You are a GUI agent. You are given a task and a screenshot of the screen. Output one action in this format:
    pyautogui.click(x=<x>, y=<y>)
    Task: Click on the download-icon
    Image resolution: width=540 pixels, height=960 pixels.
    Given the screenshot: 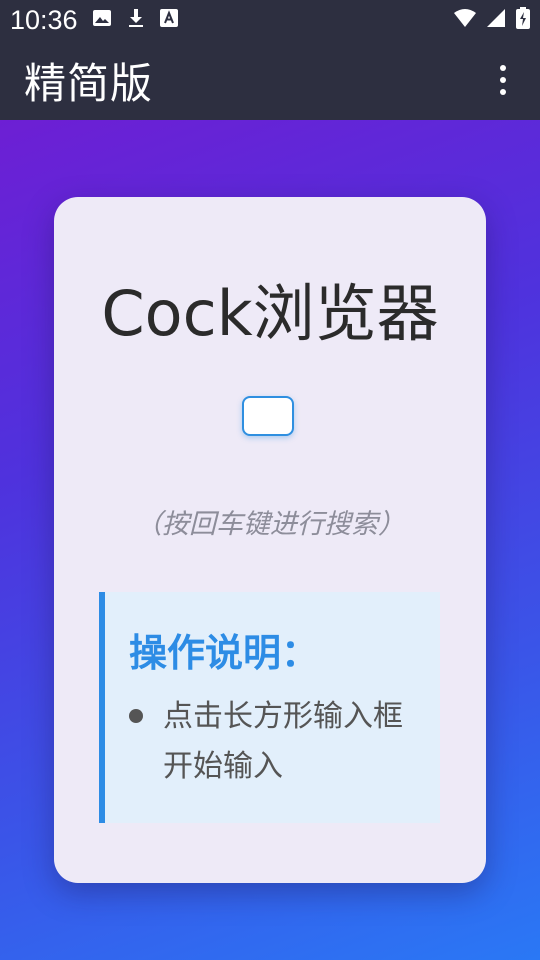 What is the action you would take?
    pyautogui.click(x=136, y=20)
    